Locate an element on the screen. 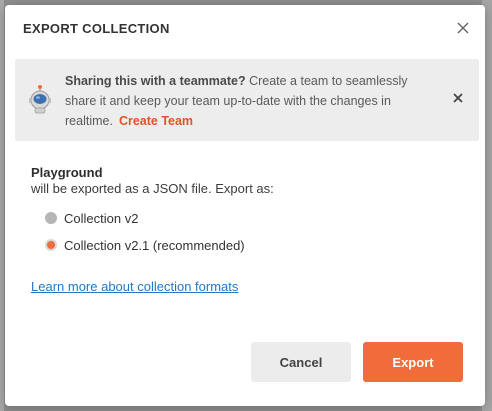 This screenshot has width=492, height=411. radio-label: Collection v2 is located at coordinates (101, 218).